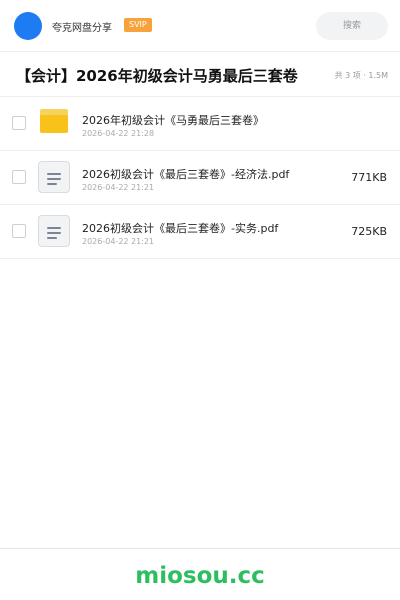  Describe the element at coordinates (28, 26) in the screenshot. I see `avatar` at that location.